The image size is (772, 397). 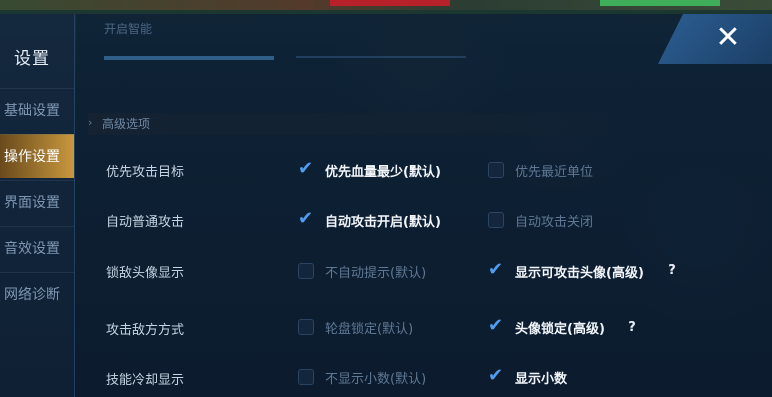 What do you see at coordinates (145, 222) in the screenshot?
I see `row-label-auto-attack: 自动普通攻击` at bounding box center [145, 222].